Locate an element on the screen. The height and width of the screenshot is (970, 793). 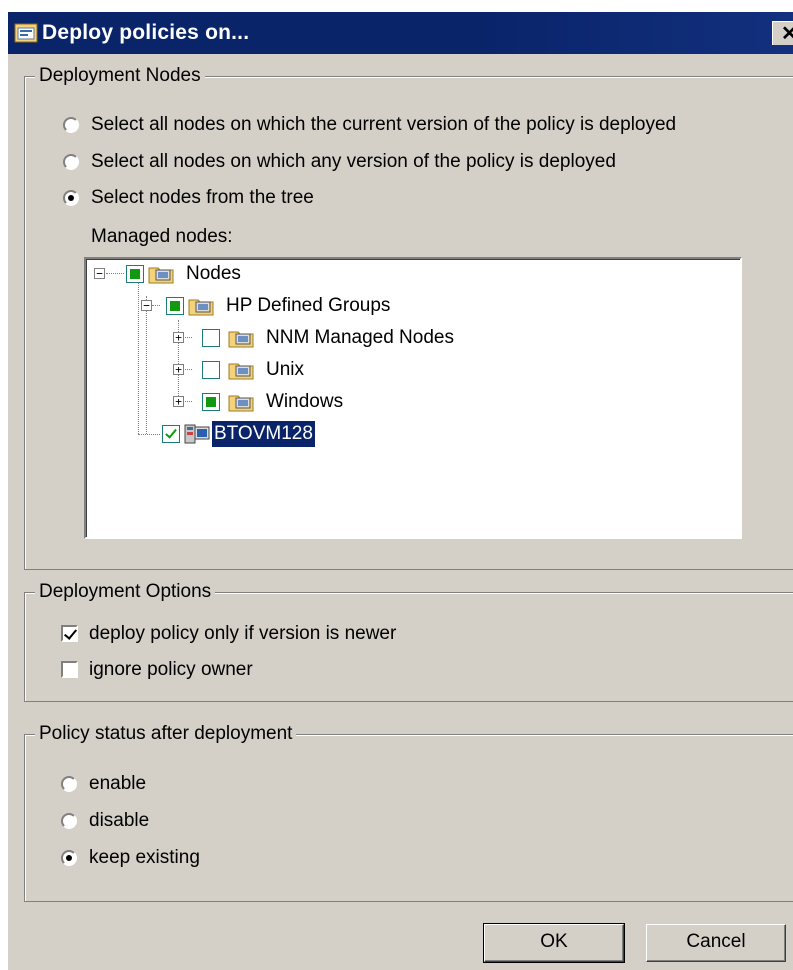
tree-node-unix: + Unix is located at coordinates (236, 370).